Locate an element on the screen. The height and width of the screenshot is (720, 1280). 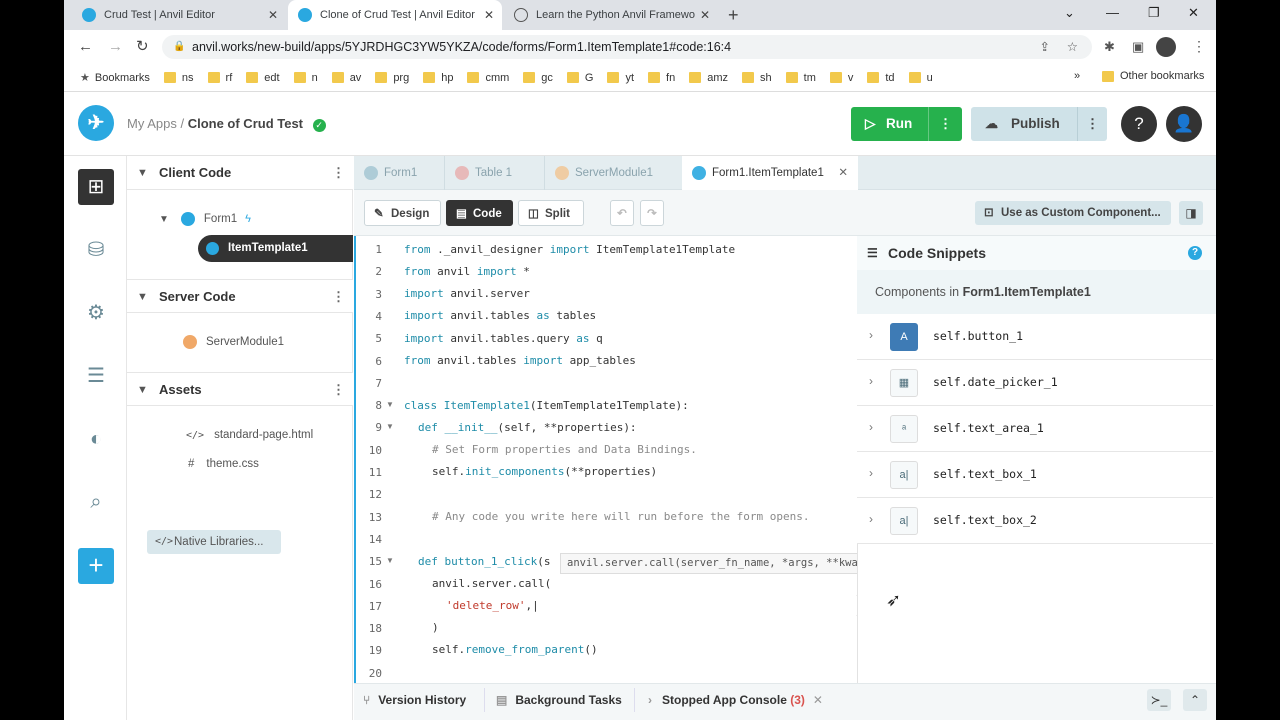
bookmark-item: u is located at coordinates (920, 78).